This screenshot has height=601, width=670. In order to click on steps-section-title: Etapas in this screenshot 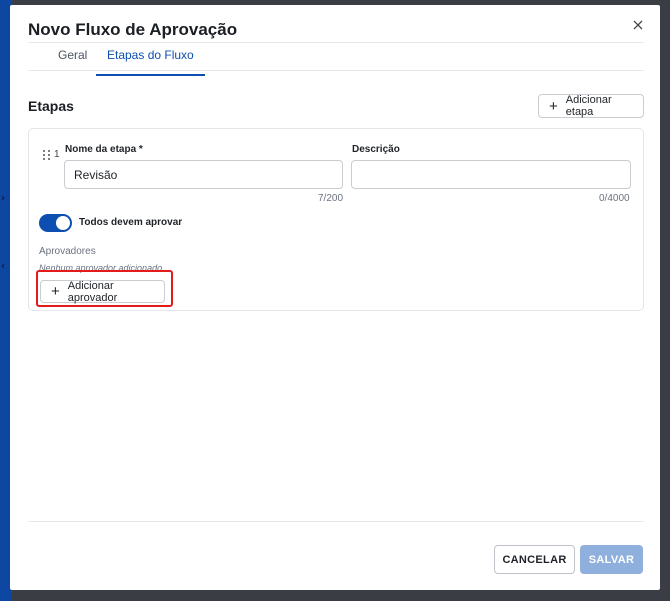, I will do `click(51, 106)`.